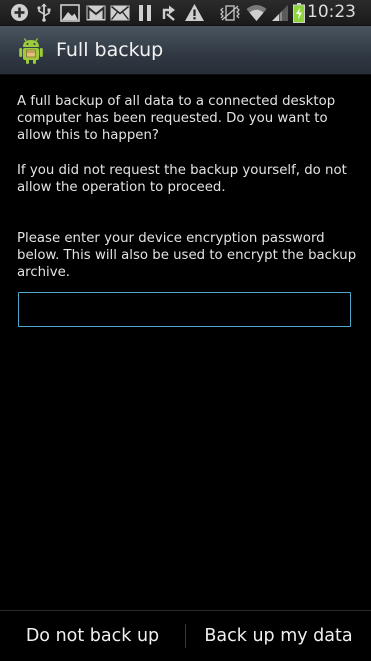 The width and height of the screenshot is (371, 661). I want to click on title-bar: Full backup, so click(185, 50).